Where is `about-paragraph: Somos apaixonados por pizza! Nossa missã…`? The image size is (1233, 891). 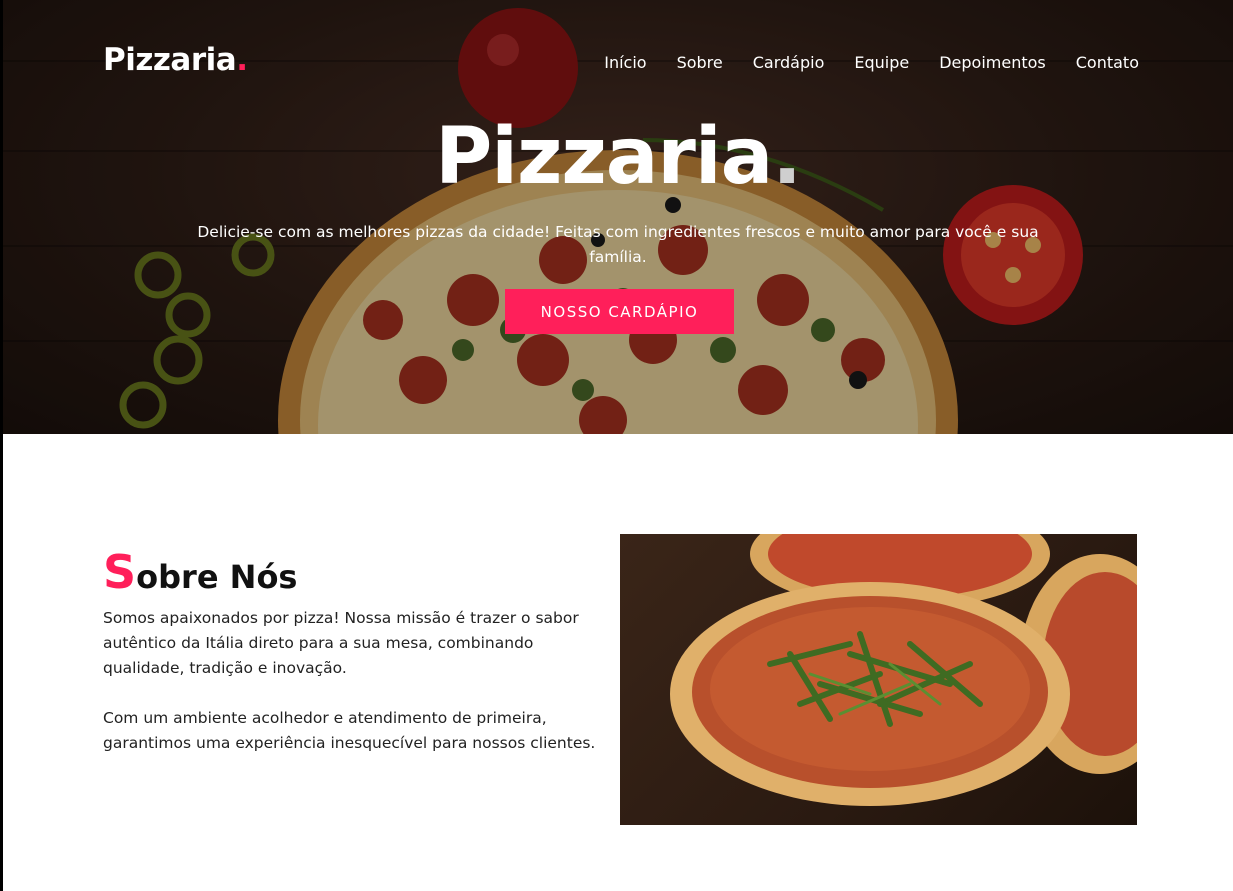
about-paragraph: Somos apaixonados por pizza! Nossa missã… is located at coordinates (341, 643).